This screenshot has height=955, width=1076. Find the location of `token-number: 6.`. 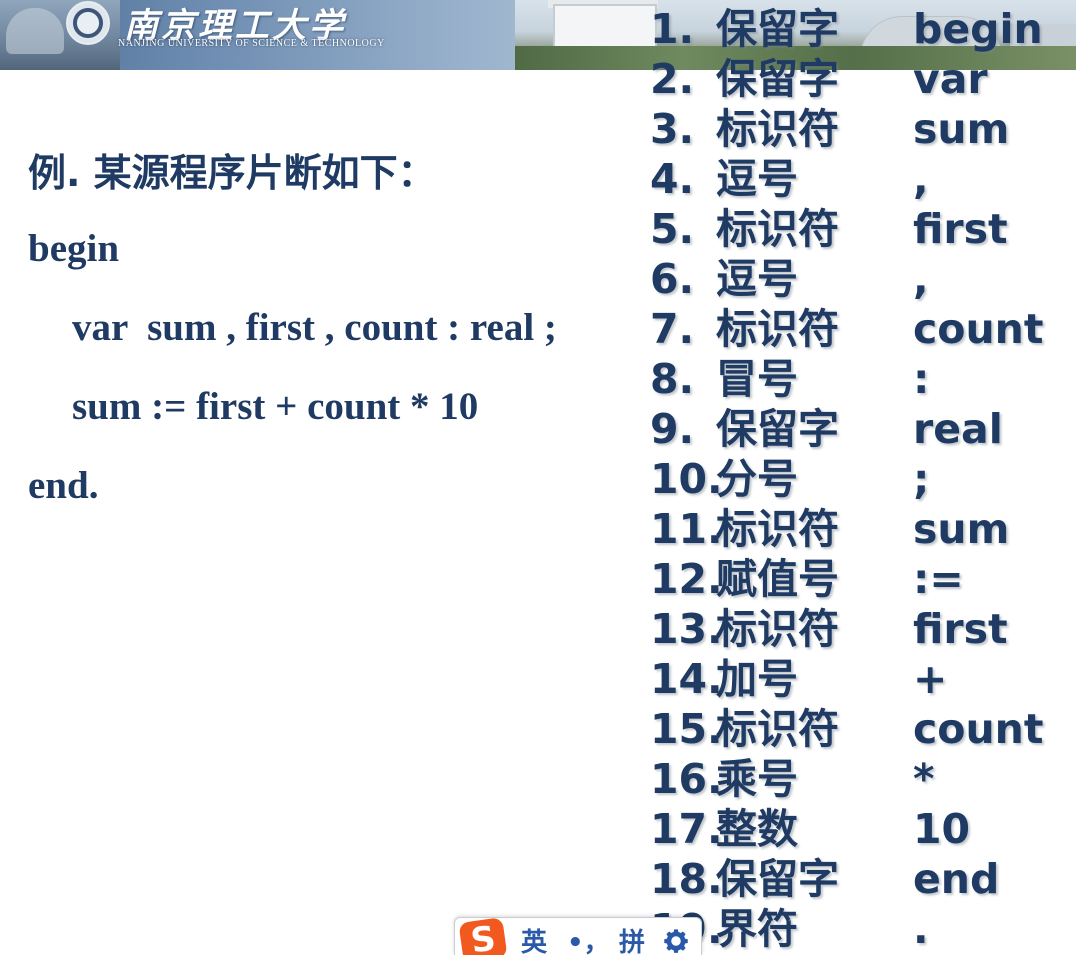

token-number: 6. is located at coordinates (672, 279).